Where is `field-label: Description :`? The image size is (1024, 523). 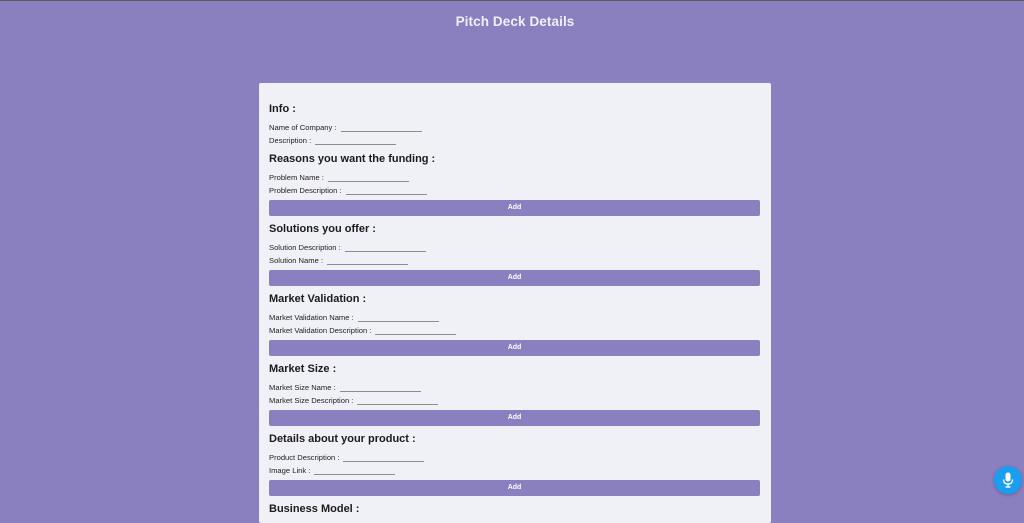
field-label: Description : is located at coordinates (290, 140).